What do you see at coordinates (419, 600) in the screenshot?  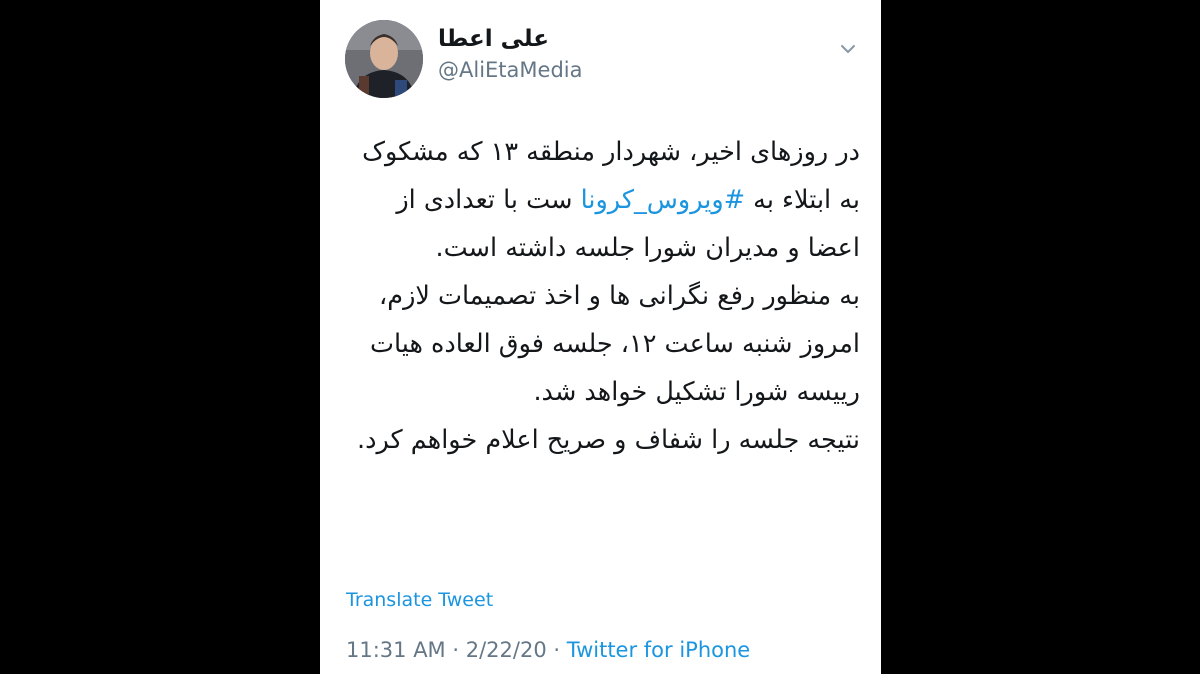 I see `translate-tweet-link: Translate Tweet` at bounding box center [419, 600].